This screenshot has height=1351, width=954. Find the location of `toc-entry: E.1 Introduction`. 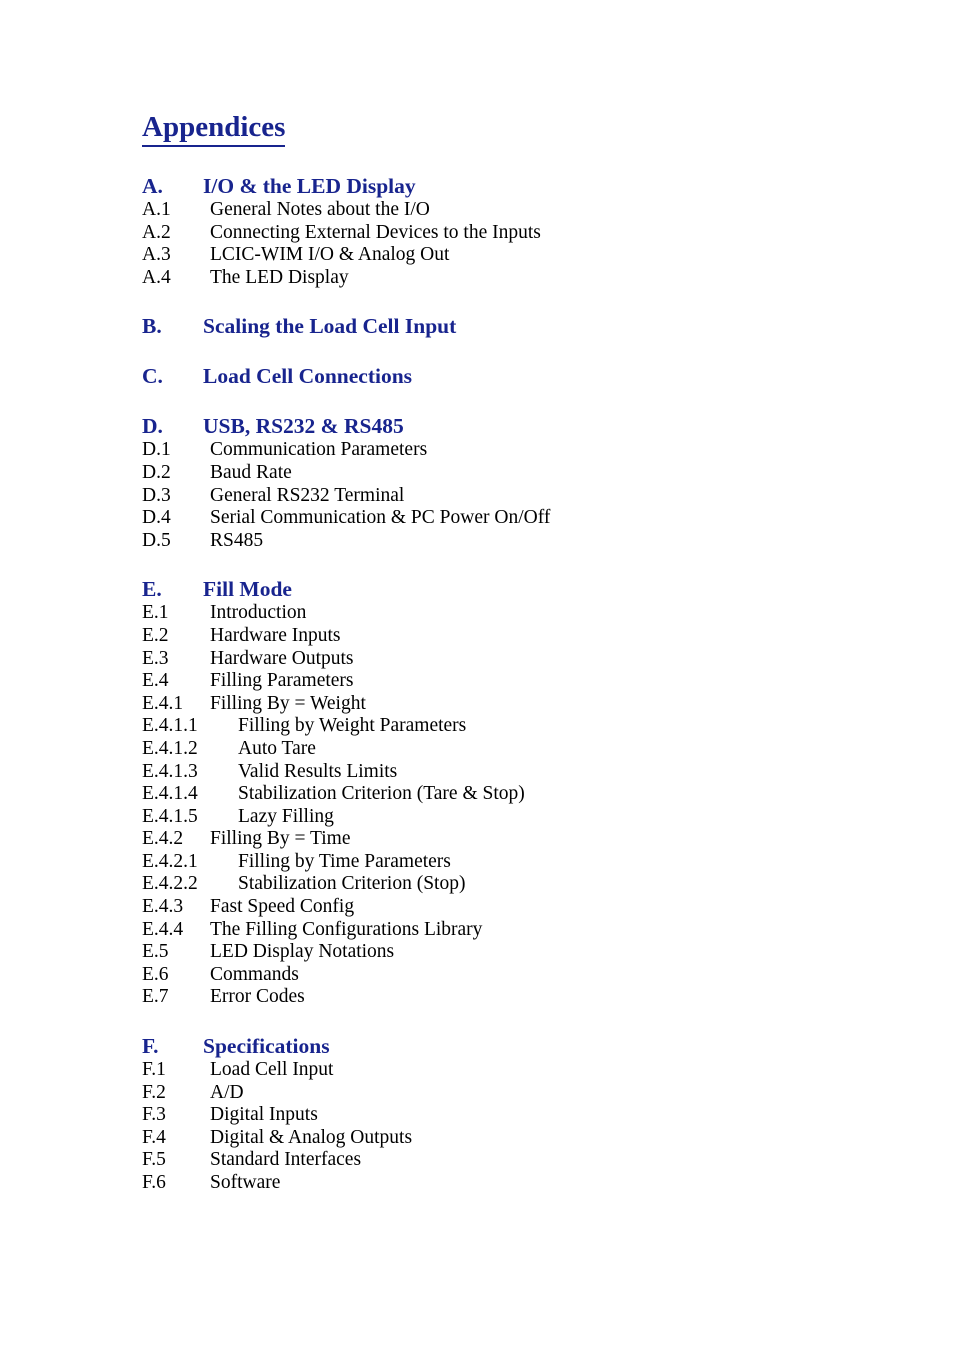

toc-entry: E.1 Introduction is located at coordinates (492, 613).